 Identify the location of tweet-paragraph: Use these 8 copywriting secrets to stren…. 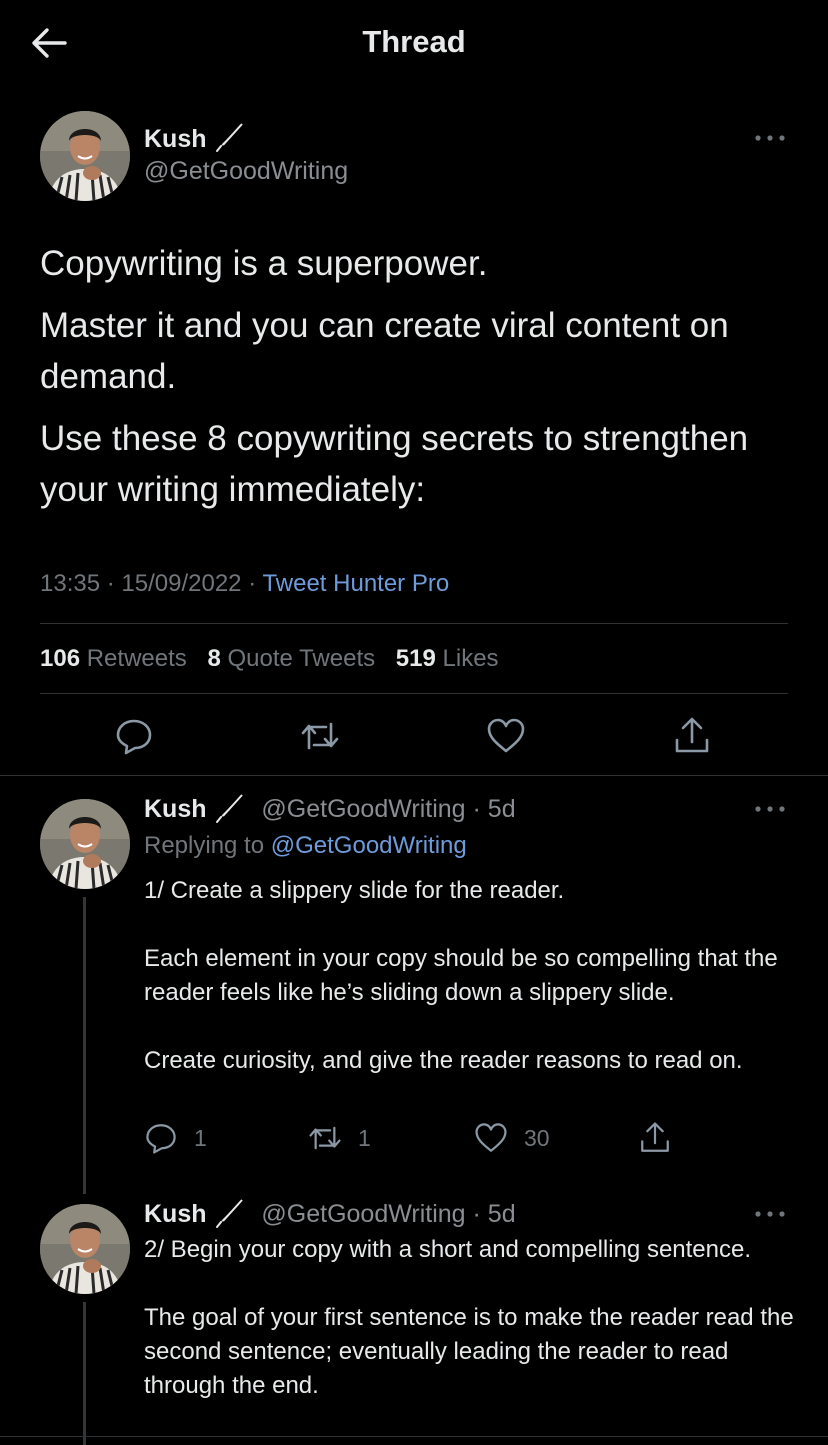
(394, 464).